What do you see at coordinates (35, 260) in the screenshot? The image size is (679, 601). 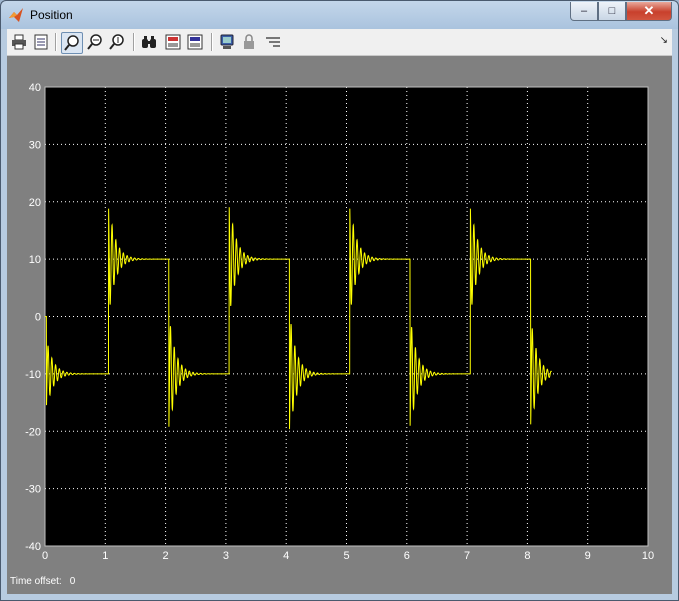 I see `y-tick-label: 10` at bounding box center [35, 260].